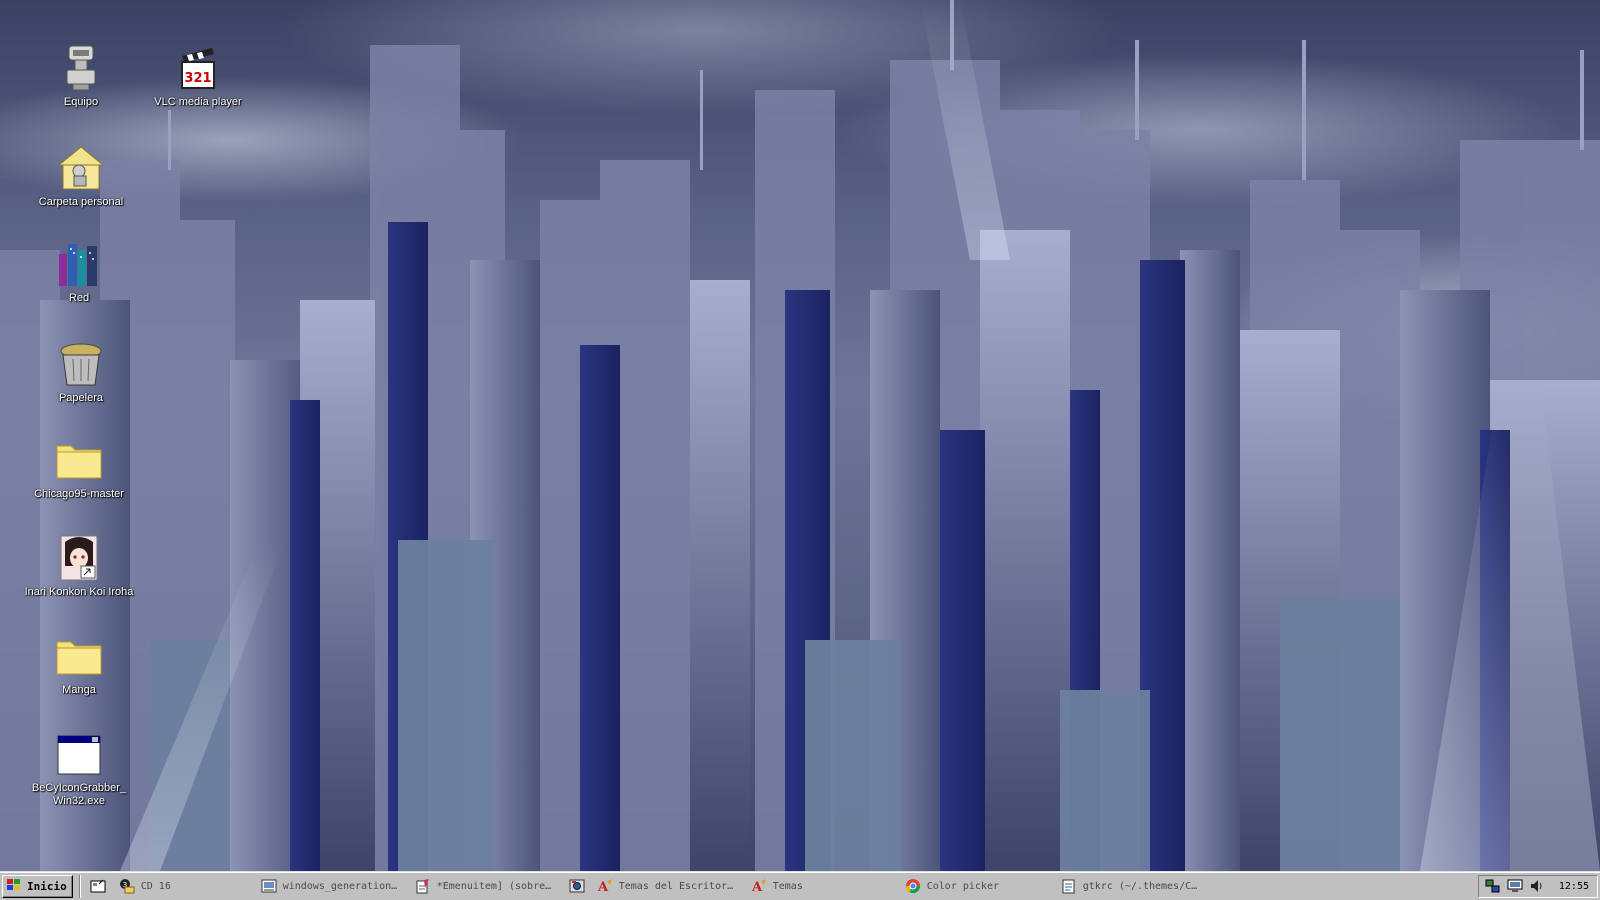 Image resolution: width=1600 pixels, height=900 pixels. Describe the element at coordinates (81, 202) in the screenshot. I see `desktop-icon-label: Carpeta personal` at that location.